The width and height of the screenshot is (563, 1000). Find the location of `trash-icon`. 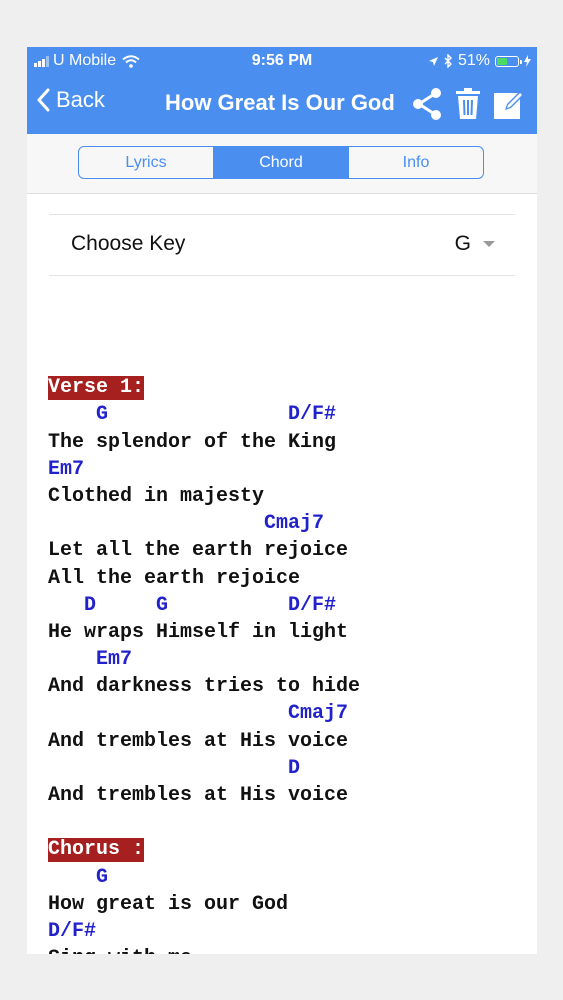

trash-icon is located at coordinates (468, 103).